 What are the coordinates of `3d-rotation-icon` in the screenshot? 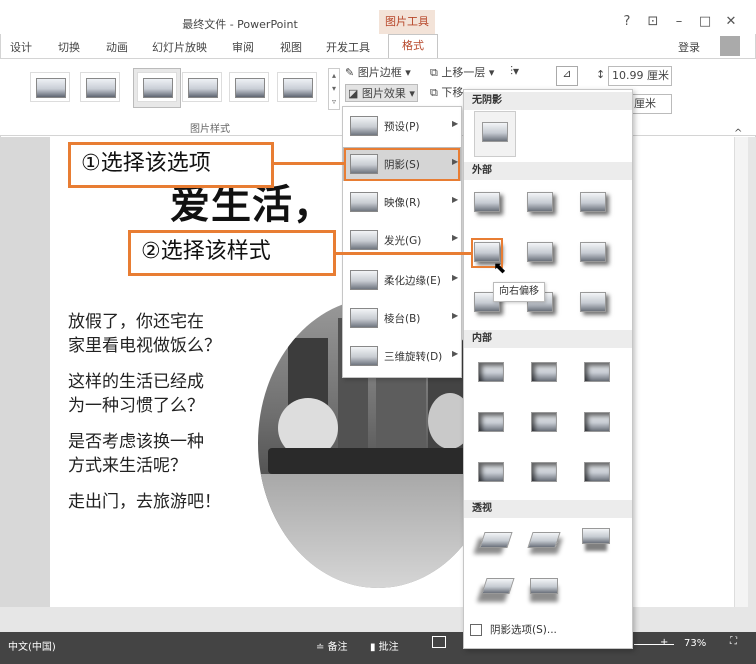 It's located at (364, 356).